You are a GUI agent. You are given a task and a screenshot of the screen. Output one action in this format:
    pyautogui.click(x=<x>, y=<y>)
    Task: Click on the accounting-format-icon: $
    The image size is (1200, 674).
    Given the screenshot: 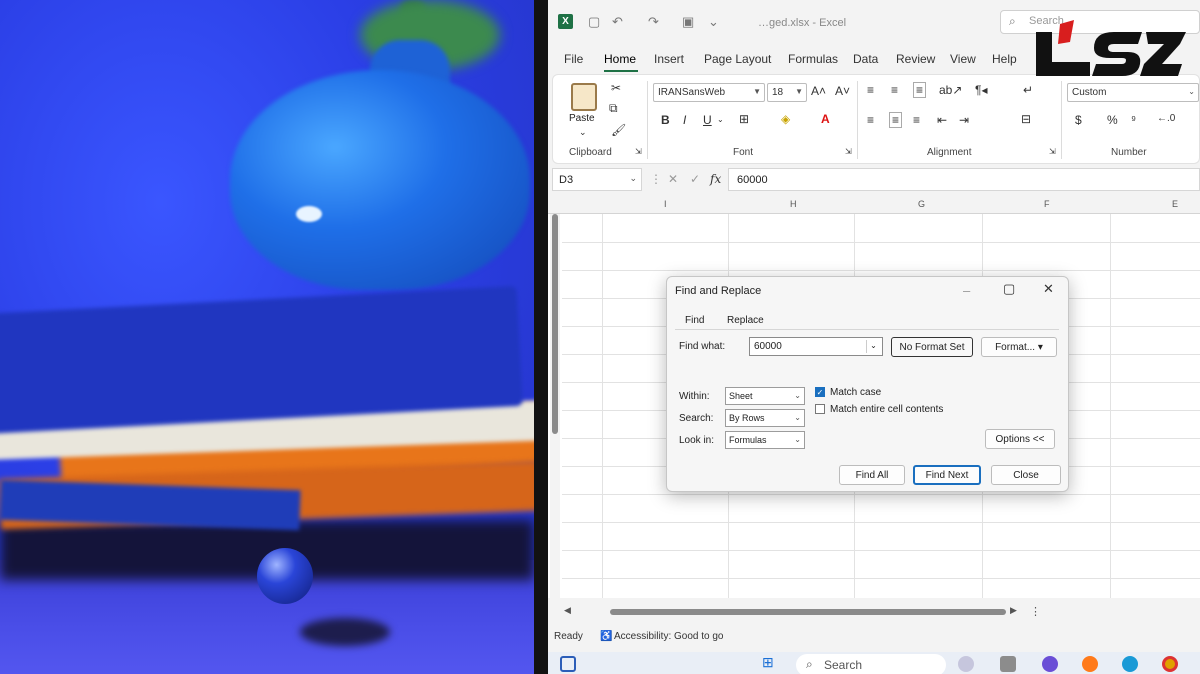 What is the action you would take?
    pyautogui.click(x=1078, y=120)
    